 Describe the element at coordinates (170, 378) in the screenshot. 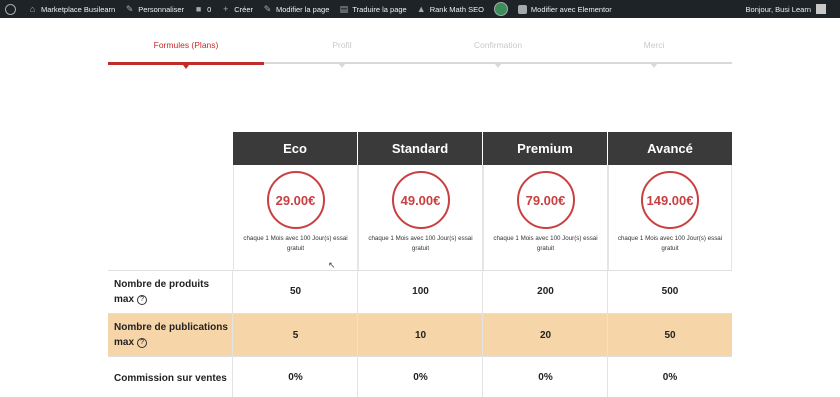

I see `feature-label: Commission sur ventes` at that location.